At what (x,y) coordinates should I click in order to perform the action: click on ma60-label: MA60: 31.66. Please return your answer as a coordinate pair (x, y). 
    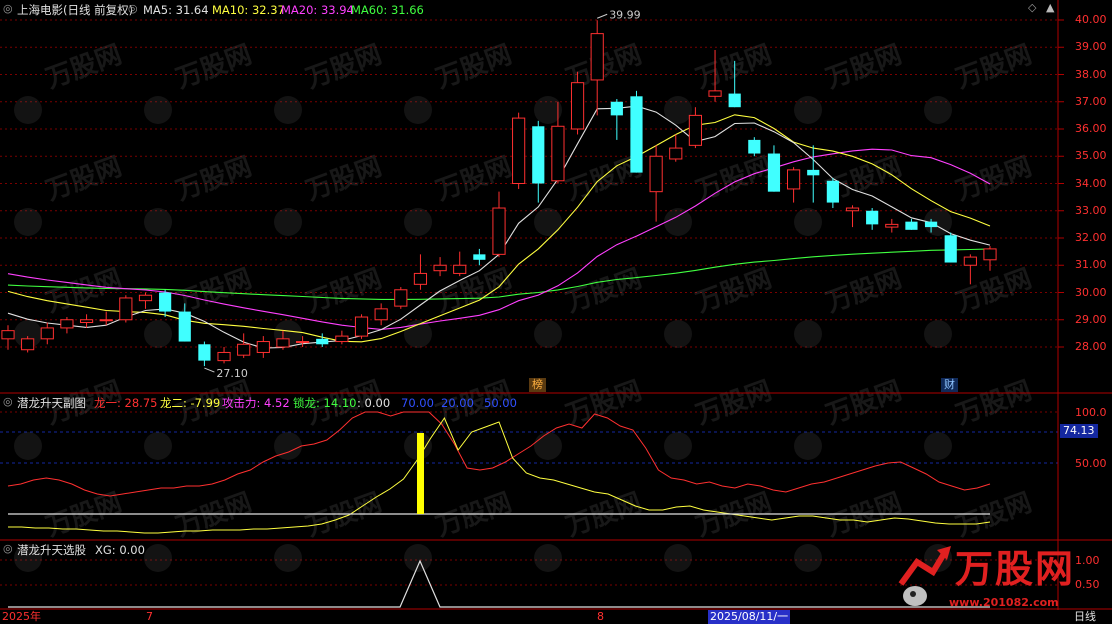
    Looking at the image, I should click on (387, 10).